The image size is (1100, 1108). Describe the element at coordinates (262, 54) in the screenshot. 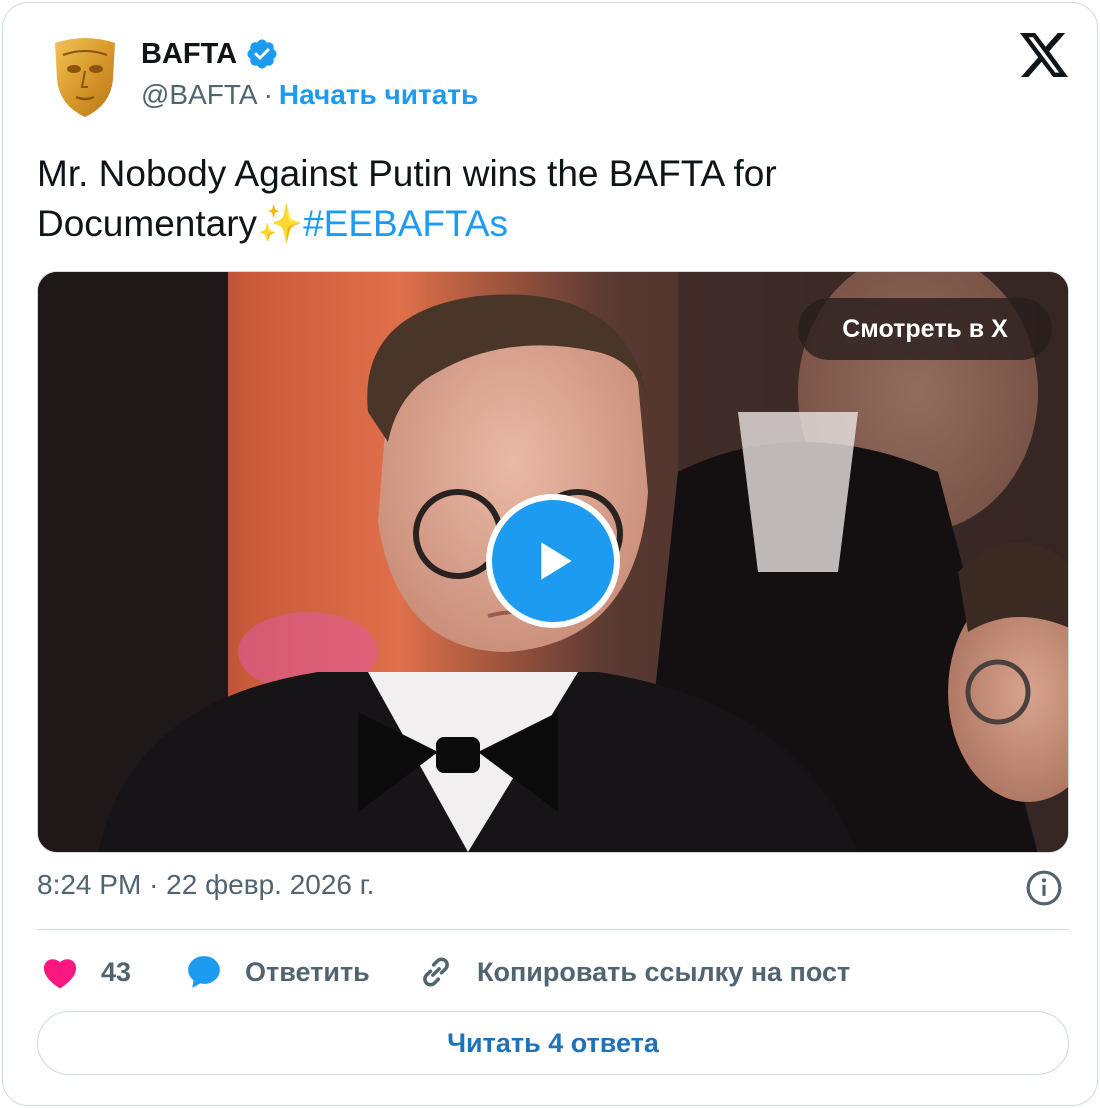

I see `verified-badge-icon` at that location.